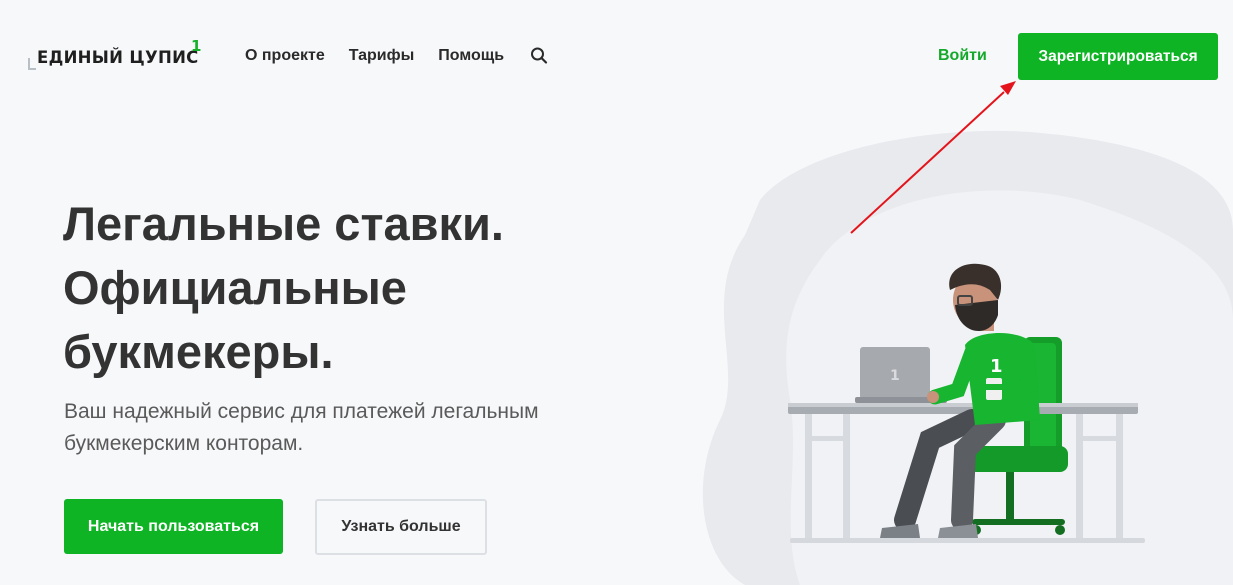 This screenshot has width=1233, height=585. Describe the element at coordinates (901, 375) in the screenshot. I see `laptop: 1` at that location.